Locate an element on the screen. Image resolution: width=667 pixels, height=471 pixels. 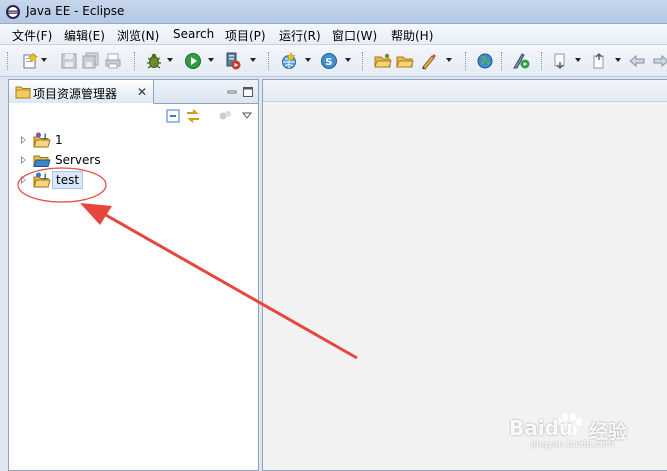
globe-icon is located at coordinates (485, 61).